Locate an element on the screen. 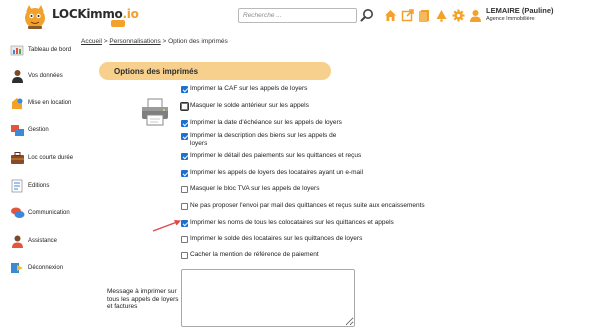 Image resolution: width=611 pixels, height=329 pixels. sidebar-item-assistance: Assistance is located at coordinates (33, 241).